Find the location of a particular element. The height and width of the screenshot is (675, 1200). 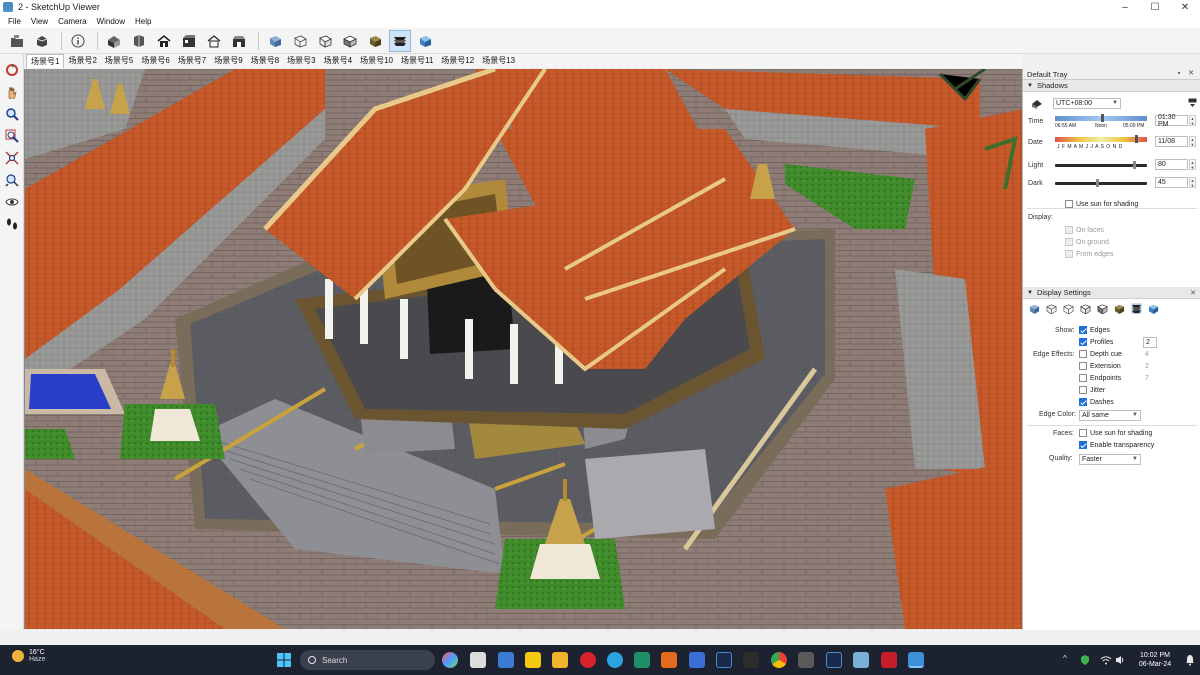

wifi-icon is located at coordinates (1106, 660).